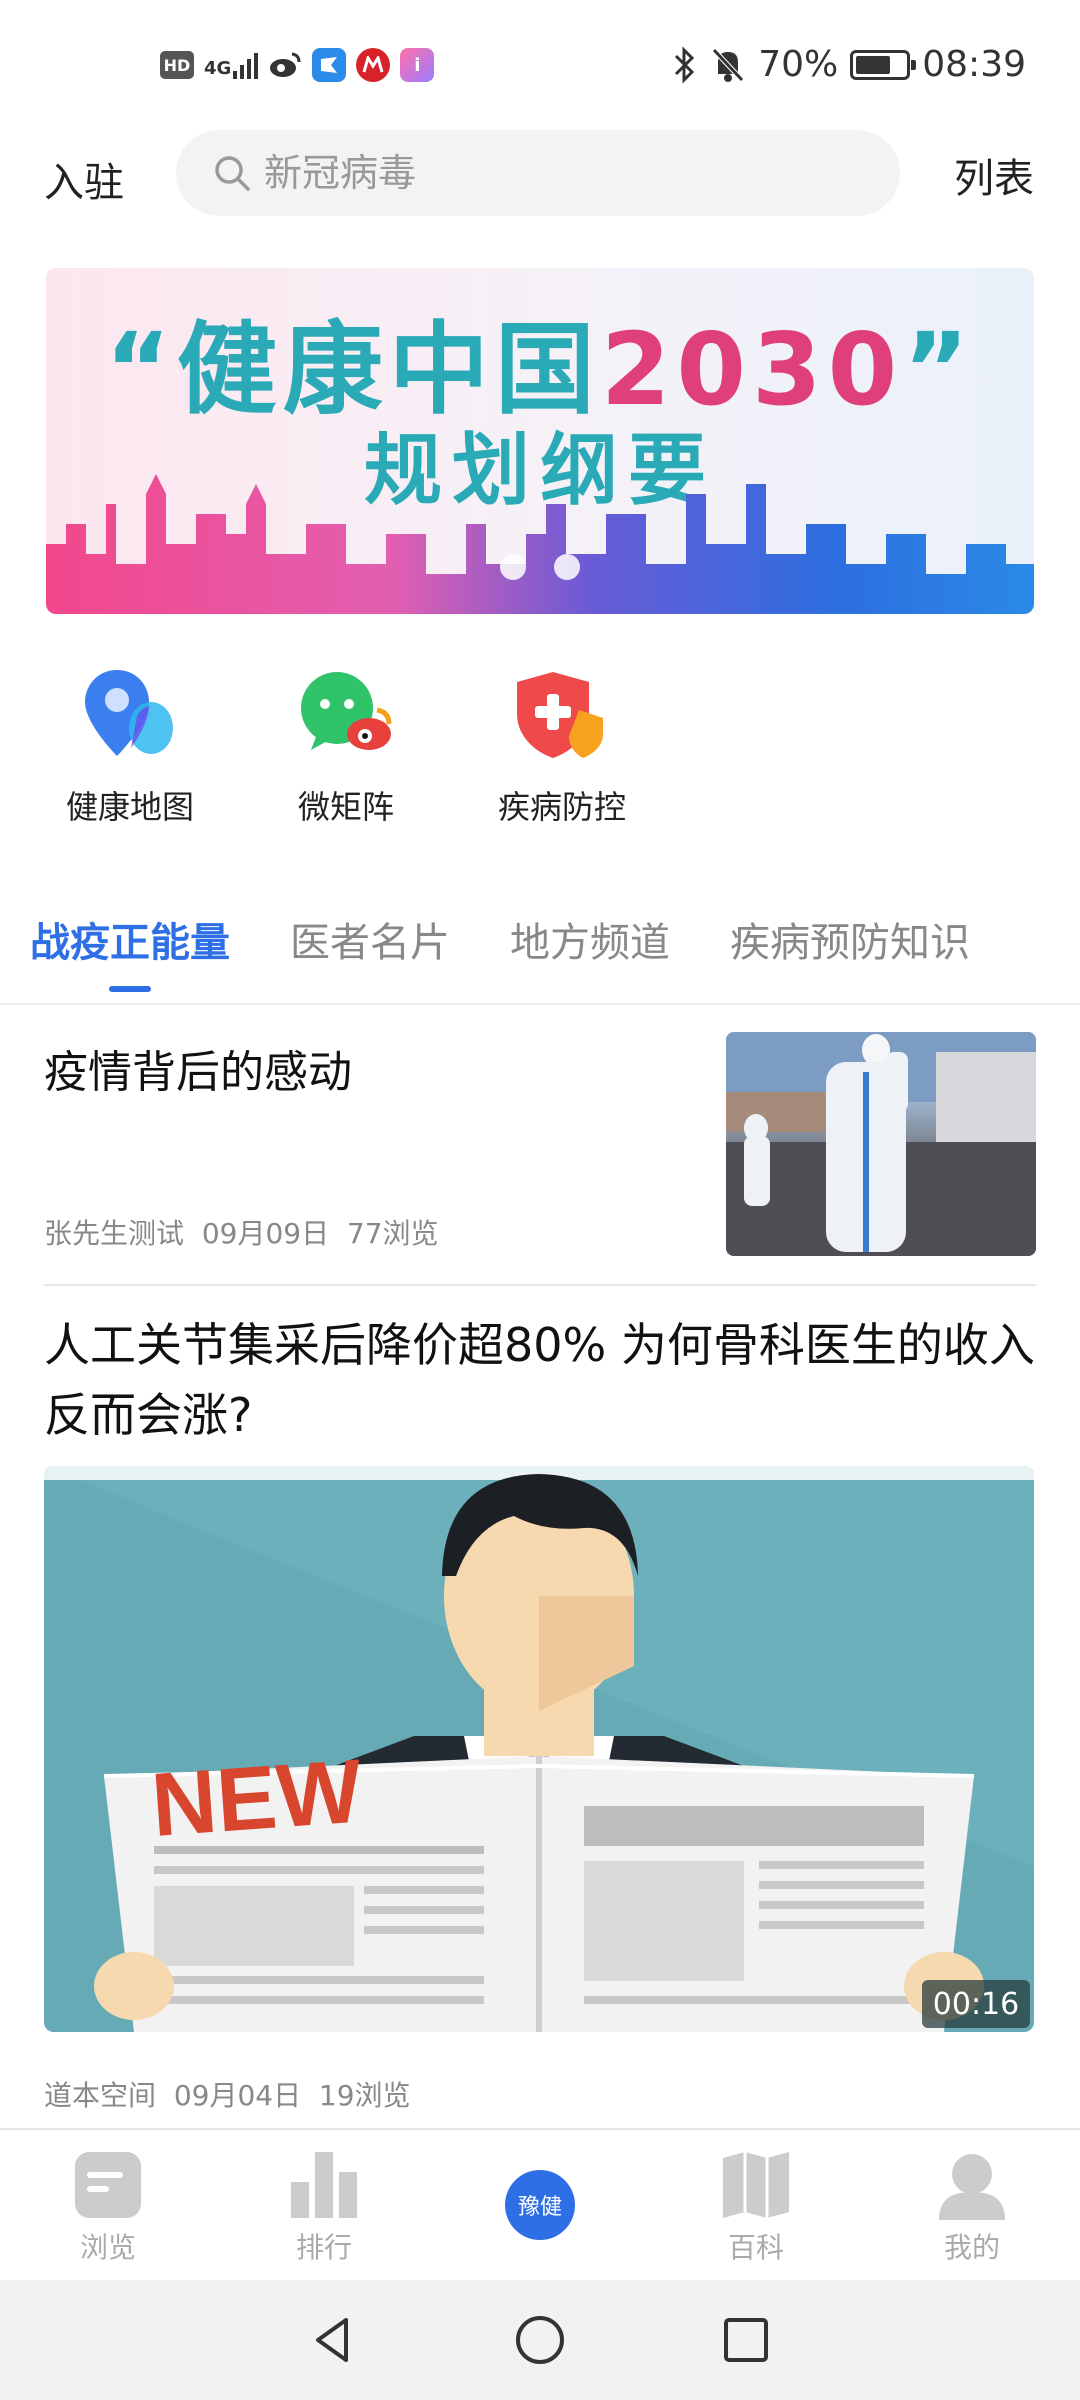 The image size is (1080, 2400). What do you see at coordinates (540, 567) in the screenshot?
I see `carousel-dots` at bounding box center [540, 567].